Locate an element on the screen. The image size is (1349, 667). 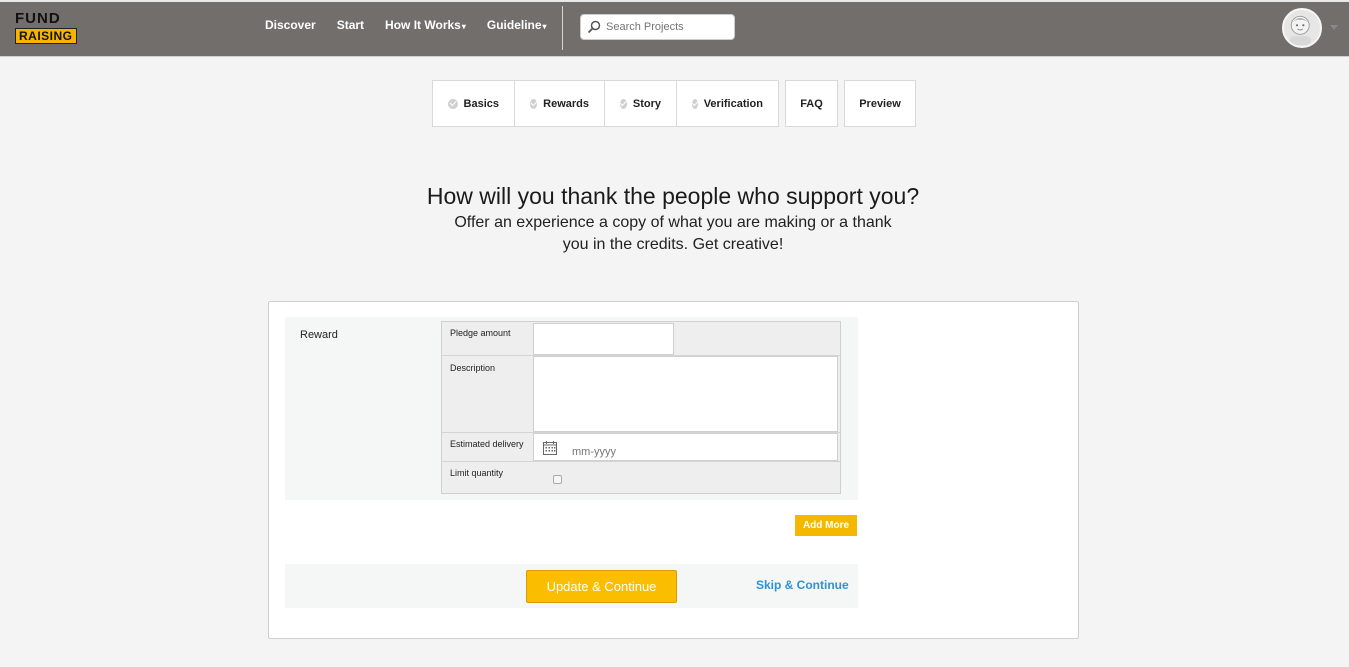
pledge-amount-input is located at coordinates (603, 339).